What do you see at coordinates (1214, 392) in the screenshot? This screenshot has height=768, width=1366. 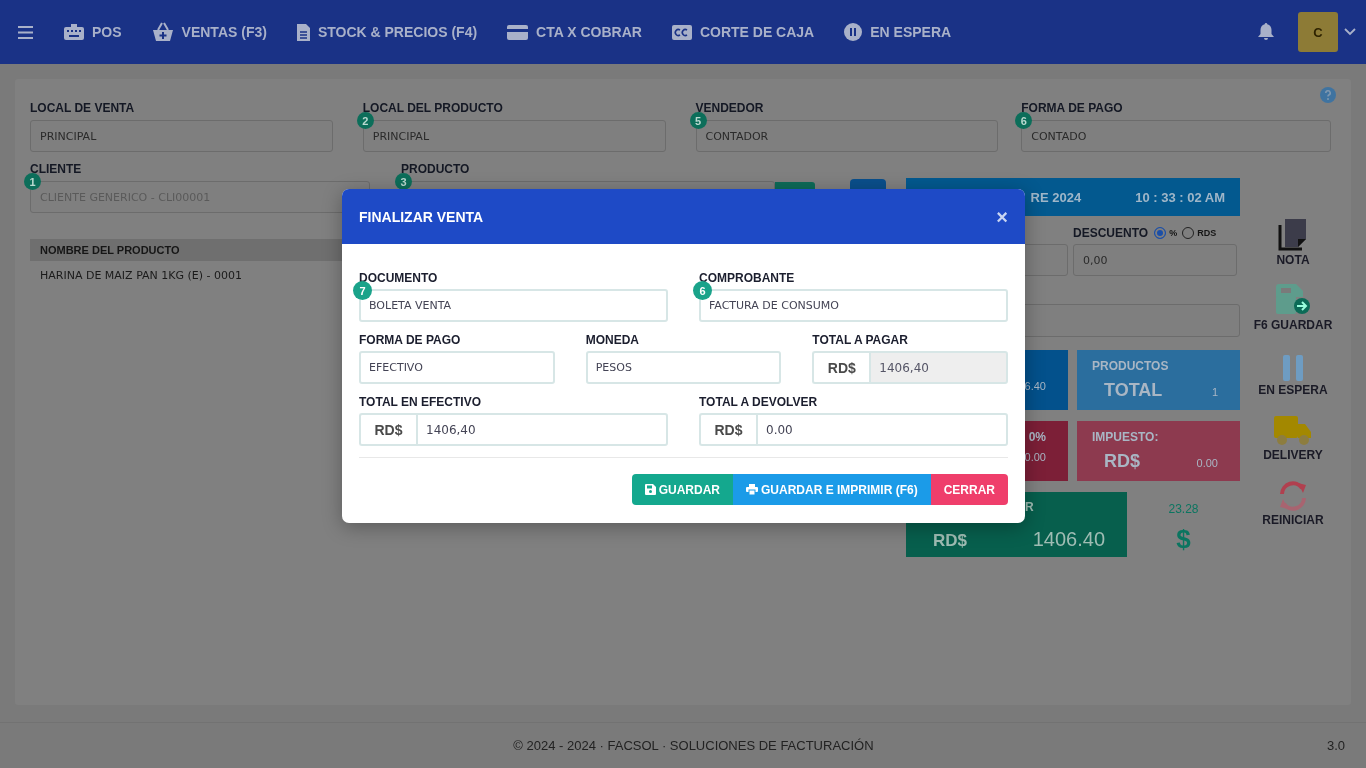 I see `tile-value: 1` at bounding box center [1214, 392].